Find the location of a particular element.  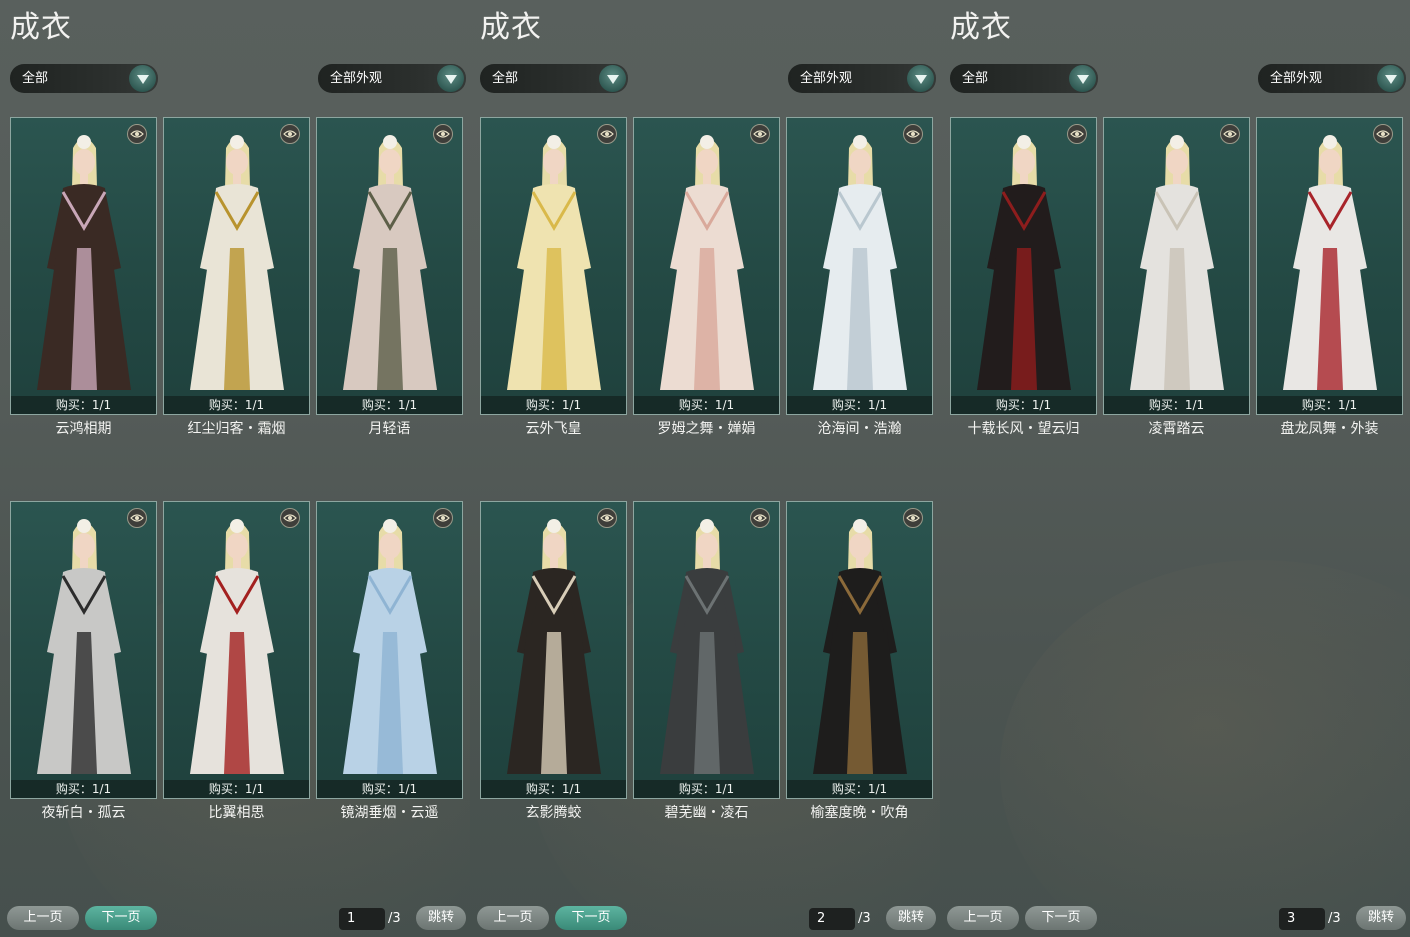

outfit-name: 盘龙凤舞・外装 is located at coordinates (1329, 429).